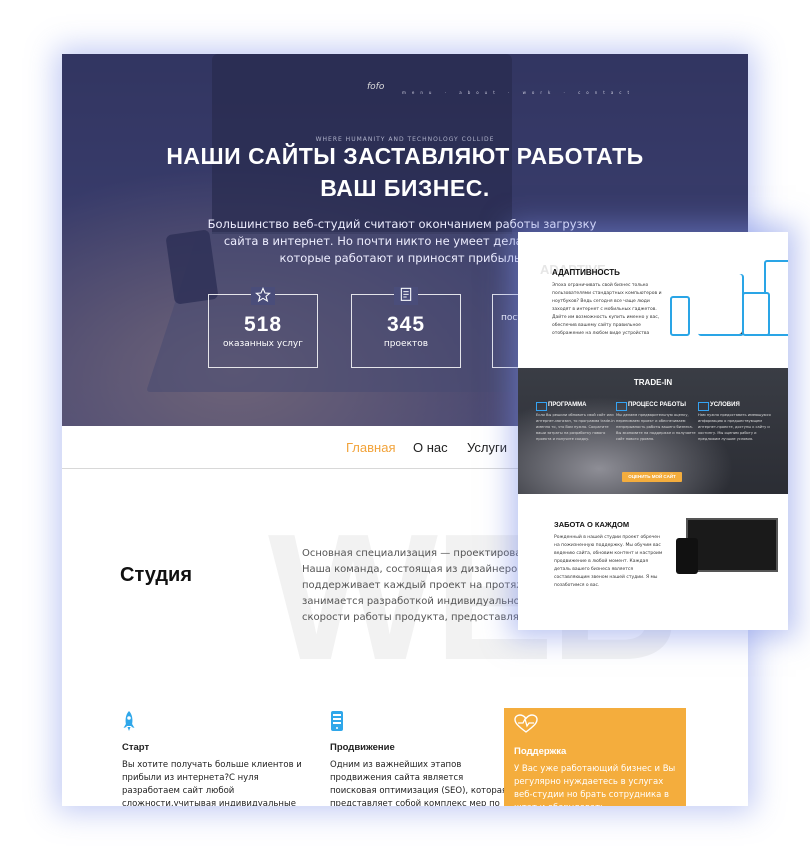  I want to click on nav-item-home: Главная, so click(370, 447).